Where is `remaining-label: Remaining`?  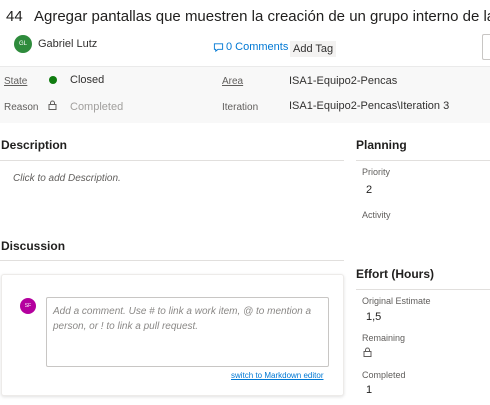
remaining-label: Remaining is located at coordinates (384, 338).